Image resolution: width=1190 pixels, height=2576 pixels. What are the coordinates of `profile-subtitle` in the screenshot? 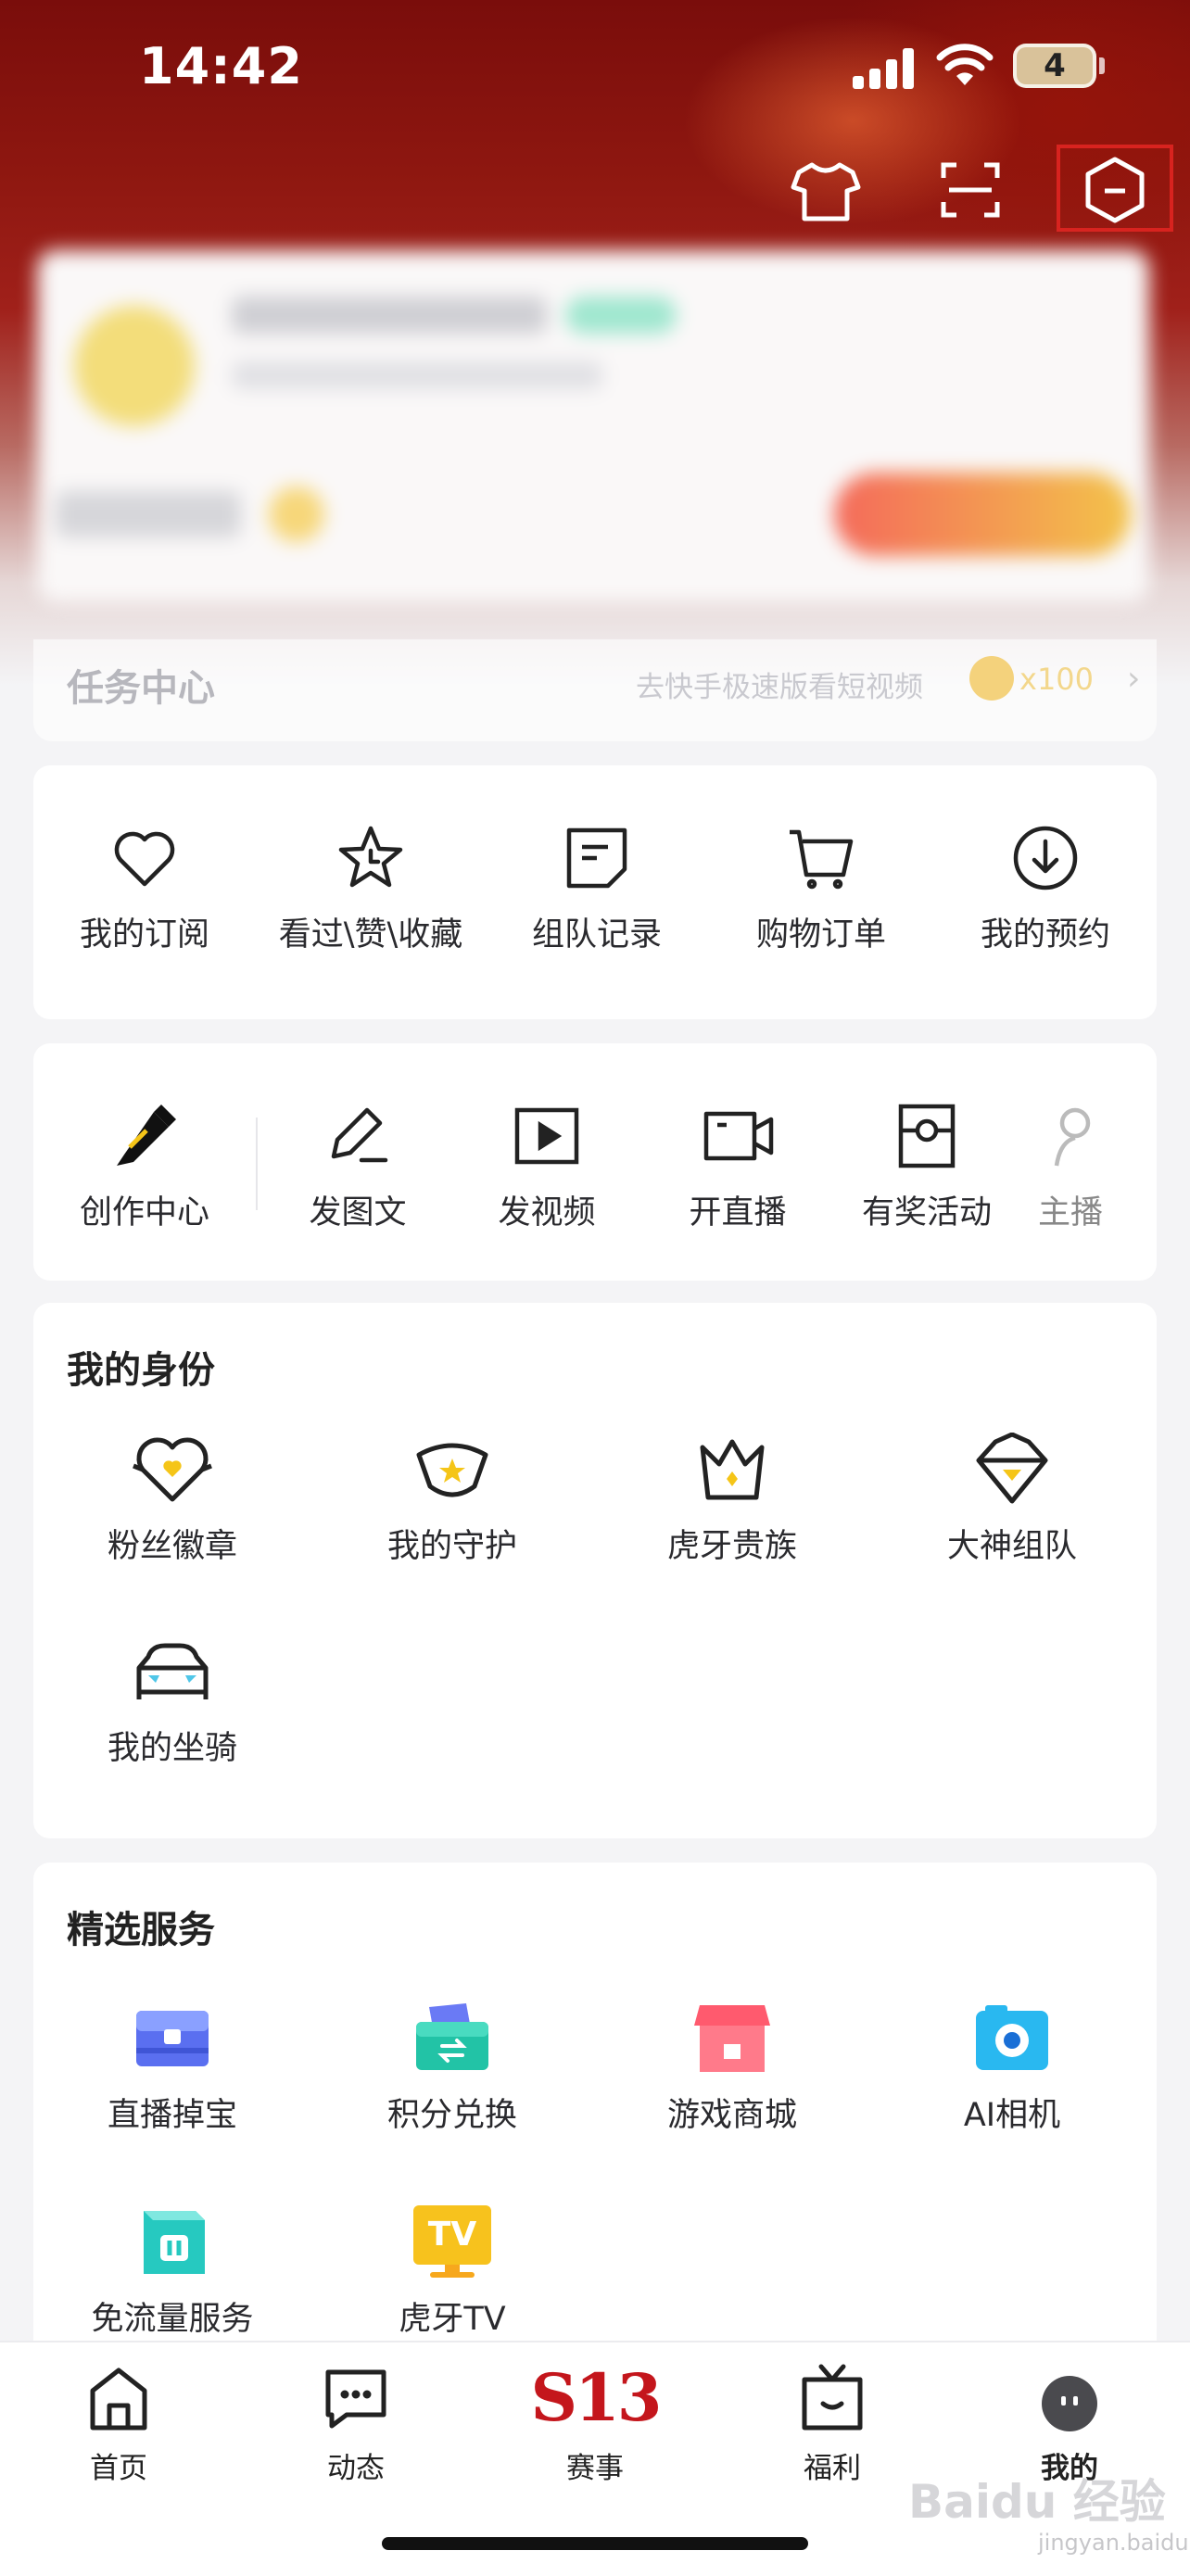 It's located at (417, 375).